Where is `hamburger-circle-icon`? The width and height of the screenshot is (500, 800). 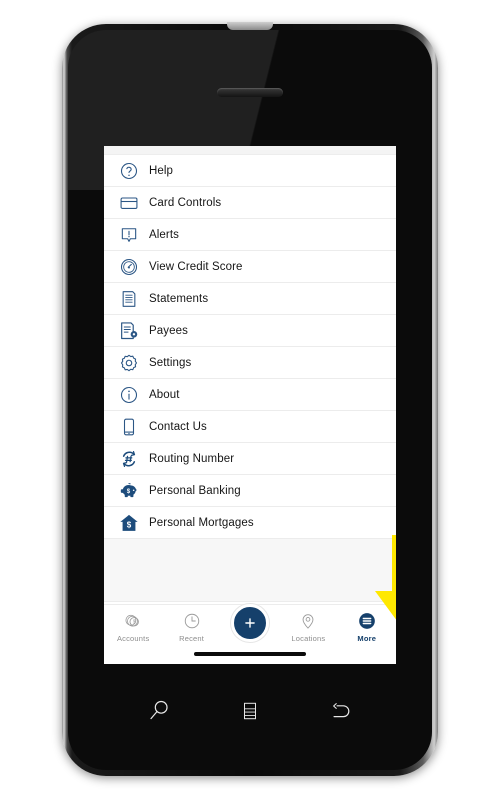 hamburger-circle-icon is located at coordinates (367, 621).